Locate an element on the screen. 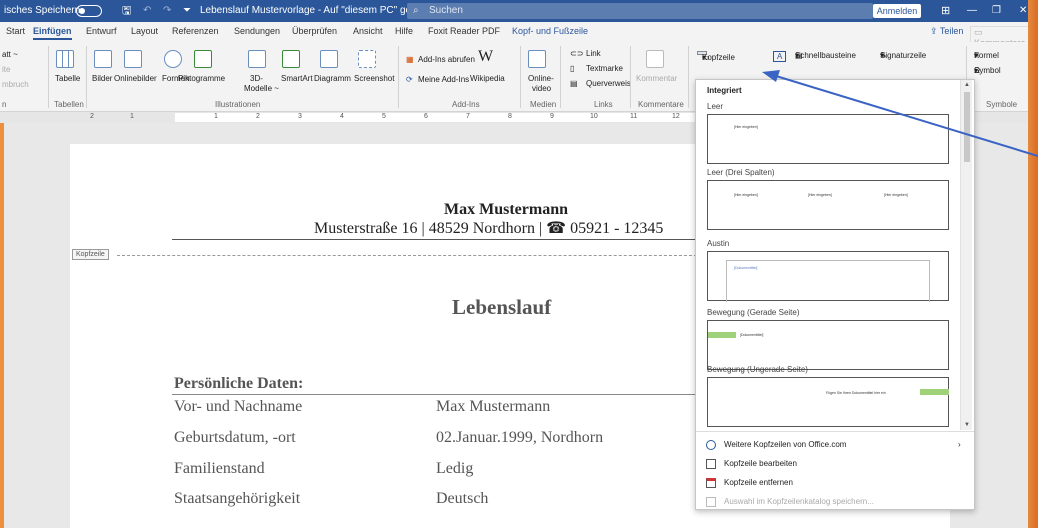 This screenshot has height=528, width=1038. 3d-models-button-line1: 3D- is located at coordinates (256, 78).